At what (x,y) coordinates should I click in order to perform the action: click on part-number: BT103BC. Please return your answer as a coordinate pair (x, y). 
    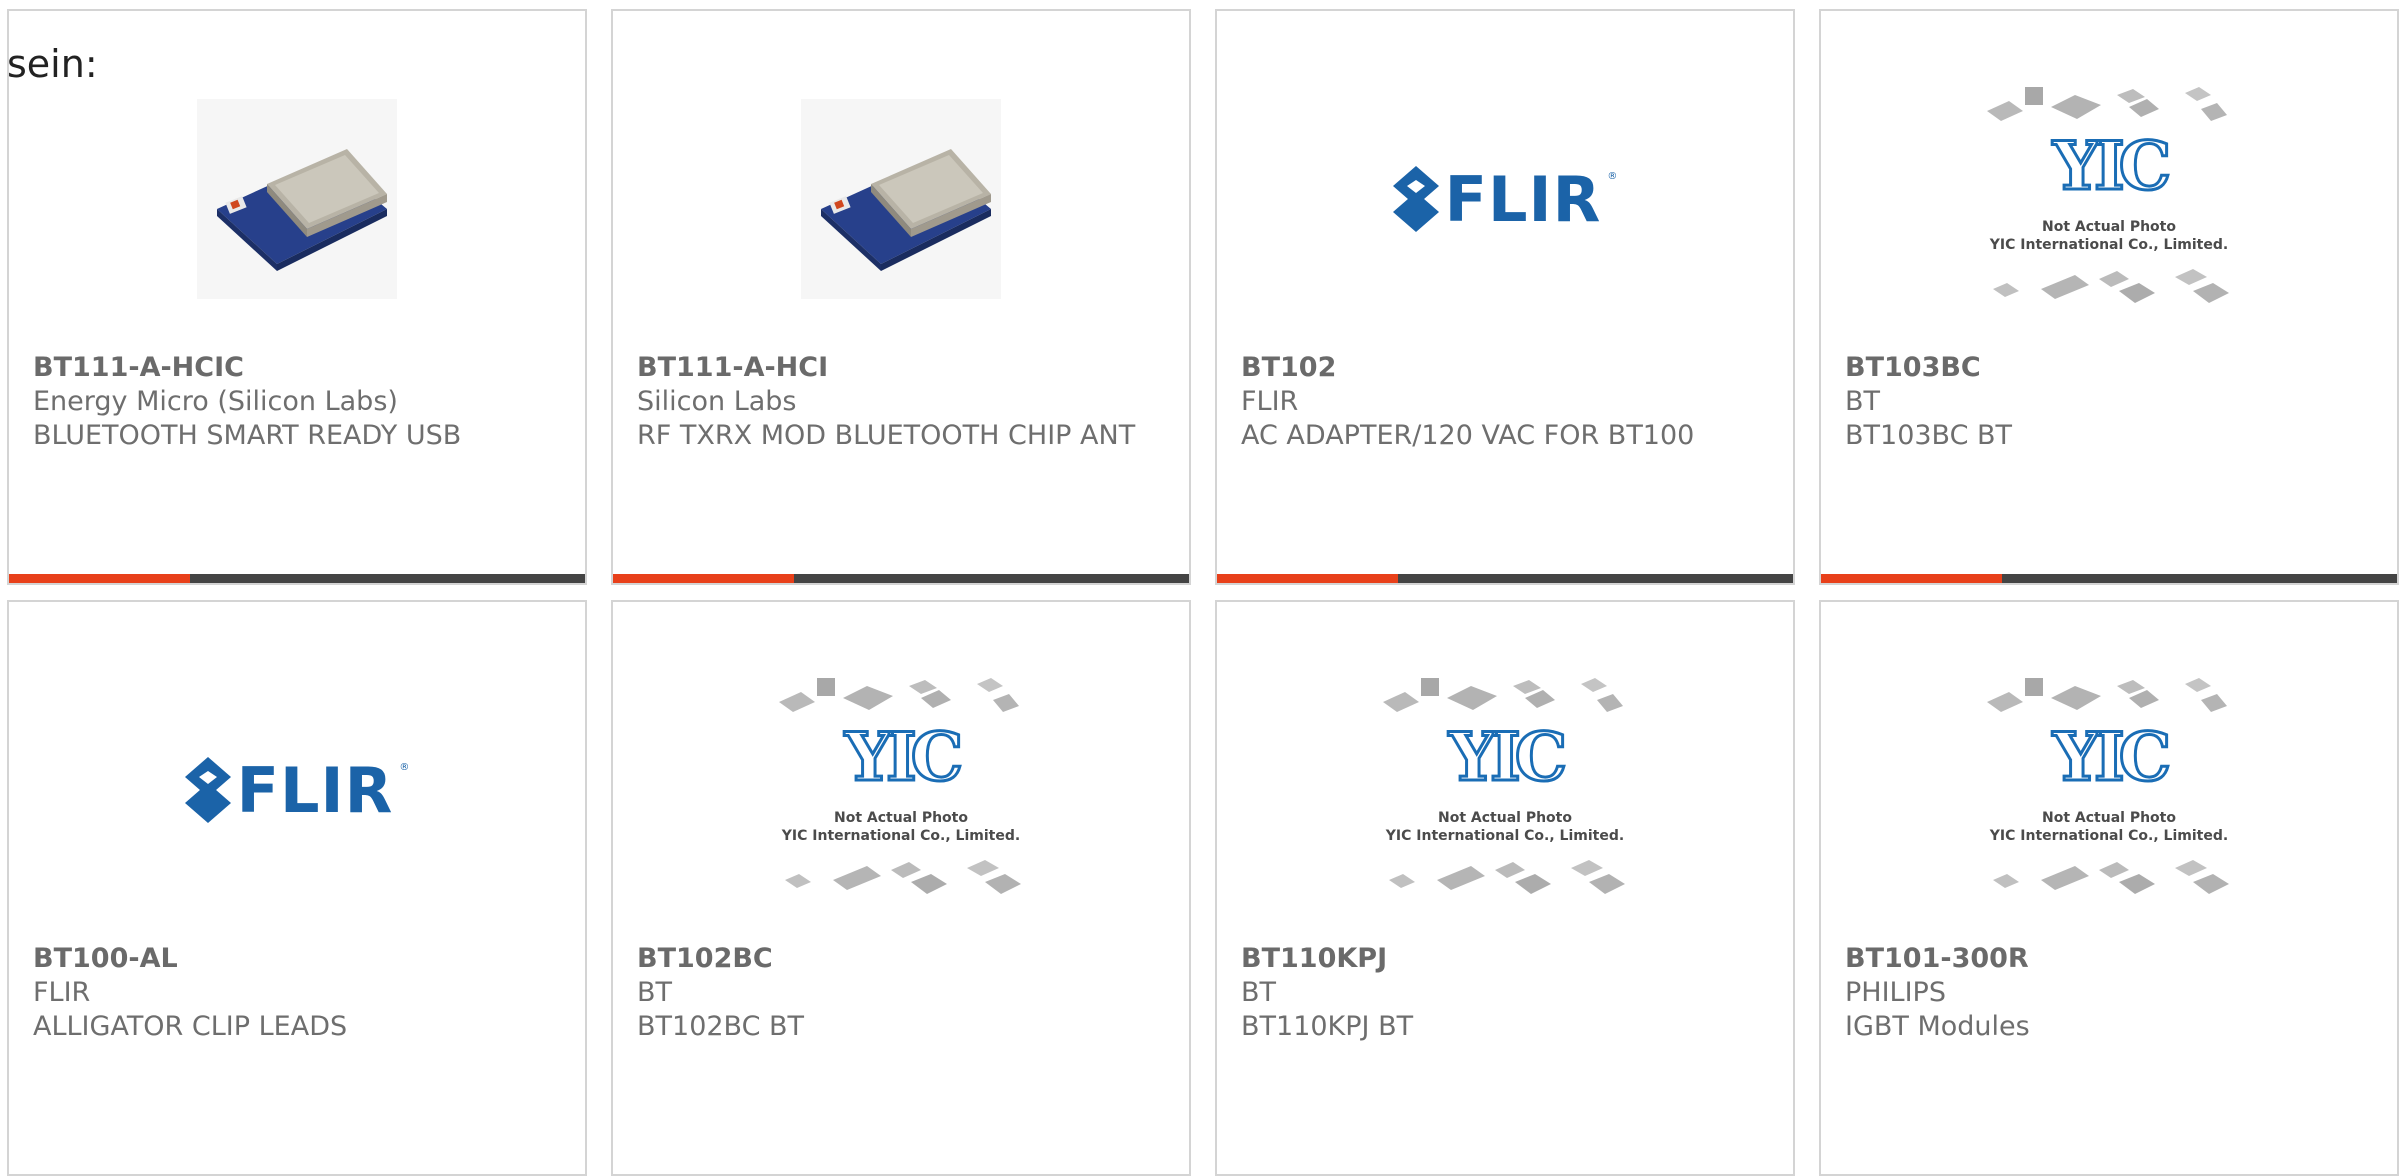
    Looking at the image, I should click on (2109, 368).